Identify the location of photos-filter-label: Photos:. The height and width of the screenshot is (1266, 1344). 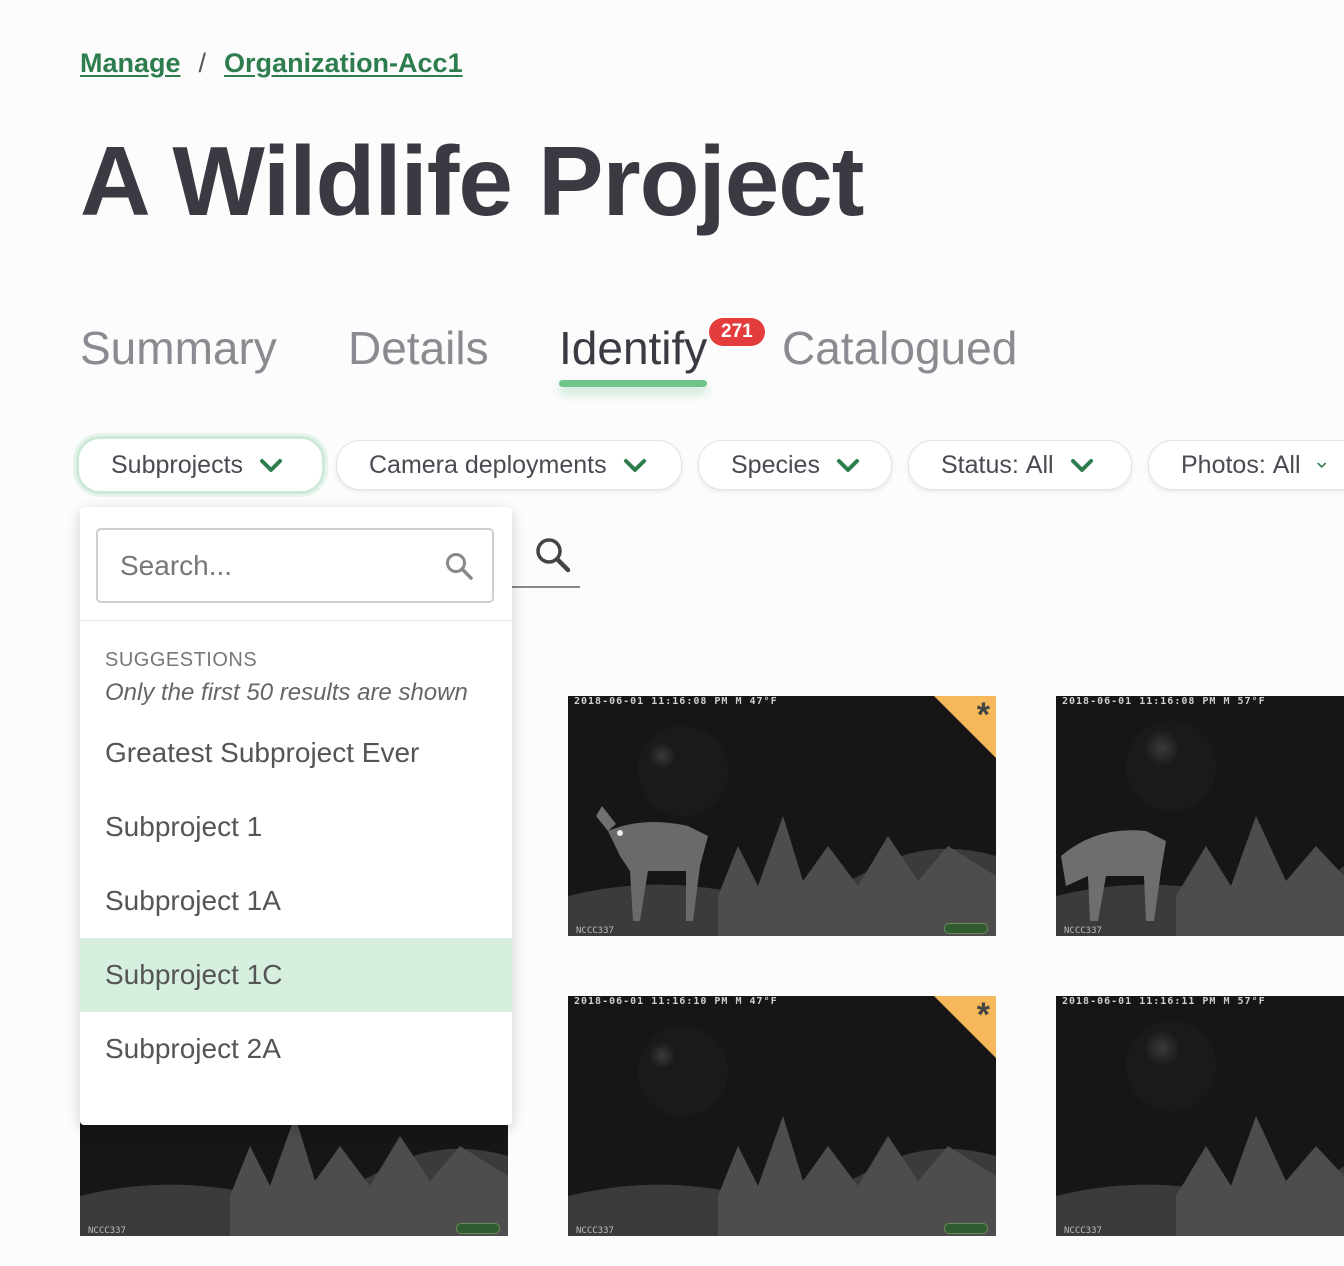
(1223, 464).